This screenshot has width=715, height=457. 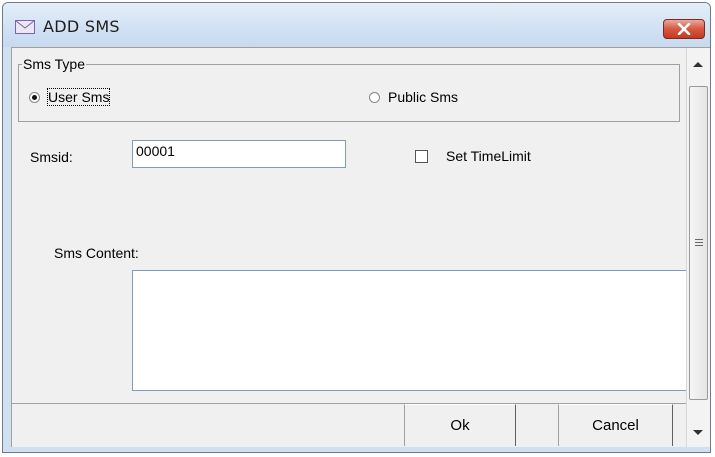 What do you see at coordinates (51, 157) in the screenshot?
I see `smsid-label: Smsid:` at bounding box center [51, 157].